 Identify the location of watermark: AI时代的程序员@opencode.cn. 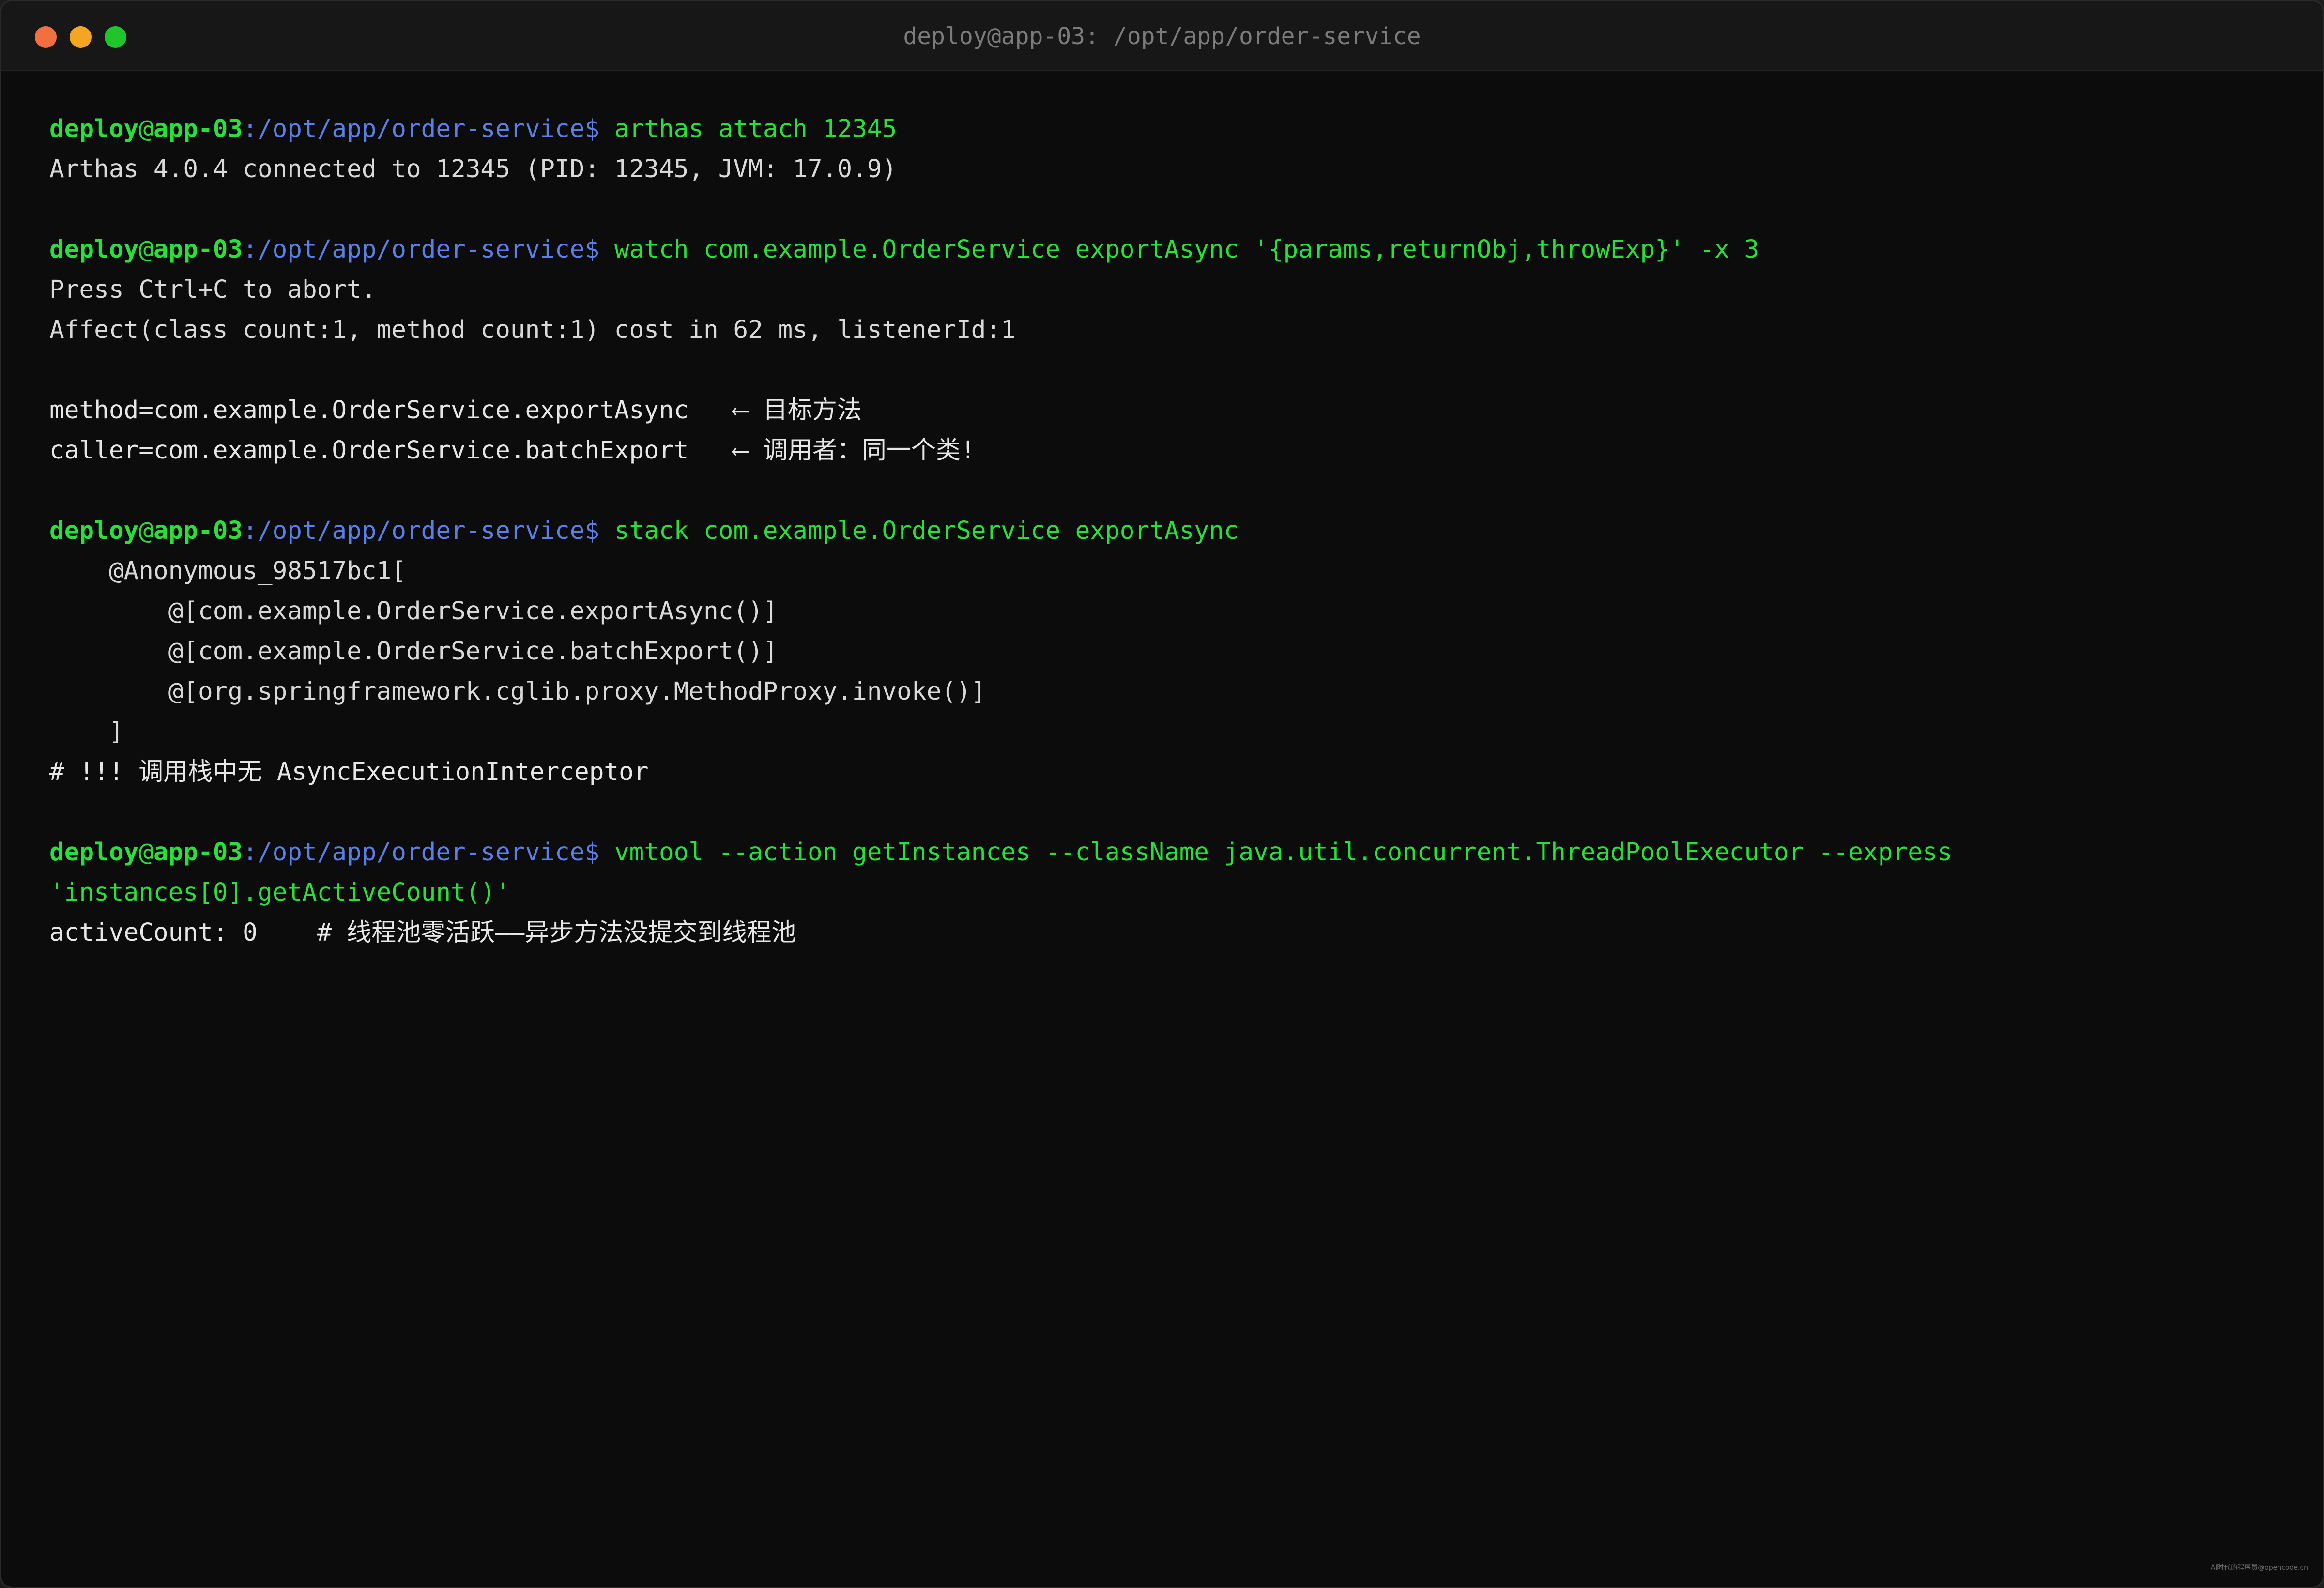
(2259, 1568).